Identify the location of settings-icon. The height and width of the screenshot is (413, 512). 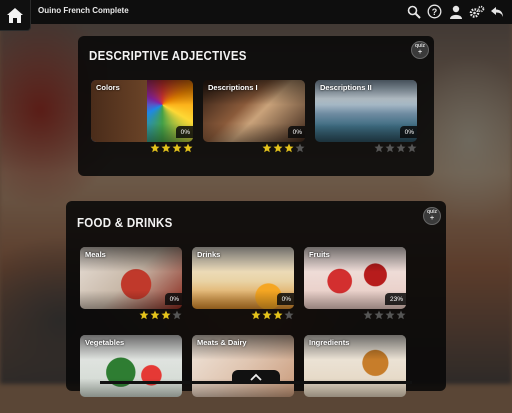
(476, 11).